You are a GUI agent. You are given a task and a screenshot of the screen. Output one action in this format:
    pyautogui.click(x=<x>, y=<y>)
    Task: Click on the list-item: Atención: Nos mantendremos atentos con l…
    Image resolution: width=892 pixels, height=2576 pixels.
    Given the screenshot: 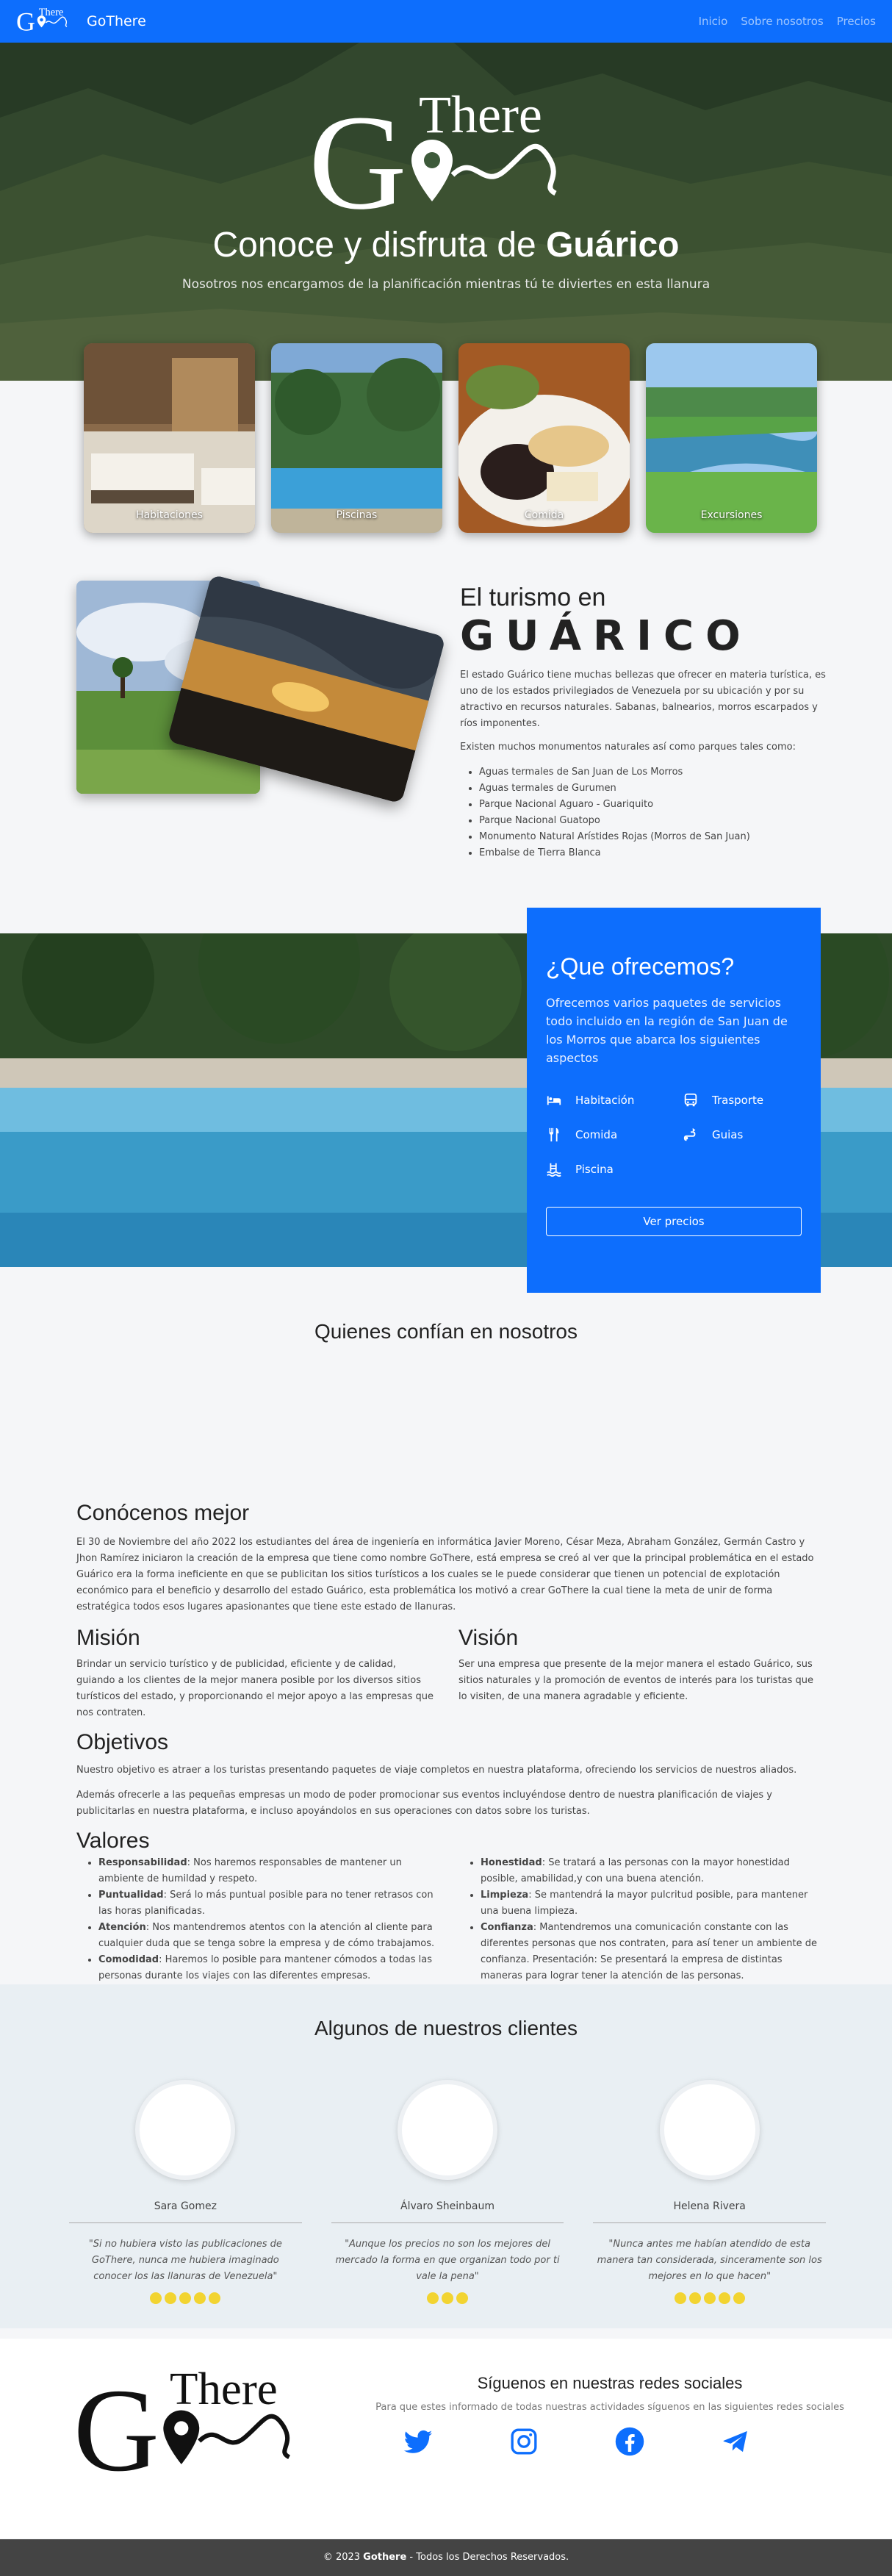 What is the action you would take?
    pyautogui.click(x=267, y=1936)
    